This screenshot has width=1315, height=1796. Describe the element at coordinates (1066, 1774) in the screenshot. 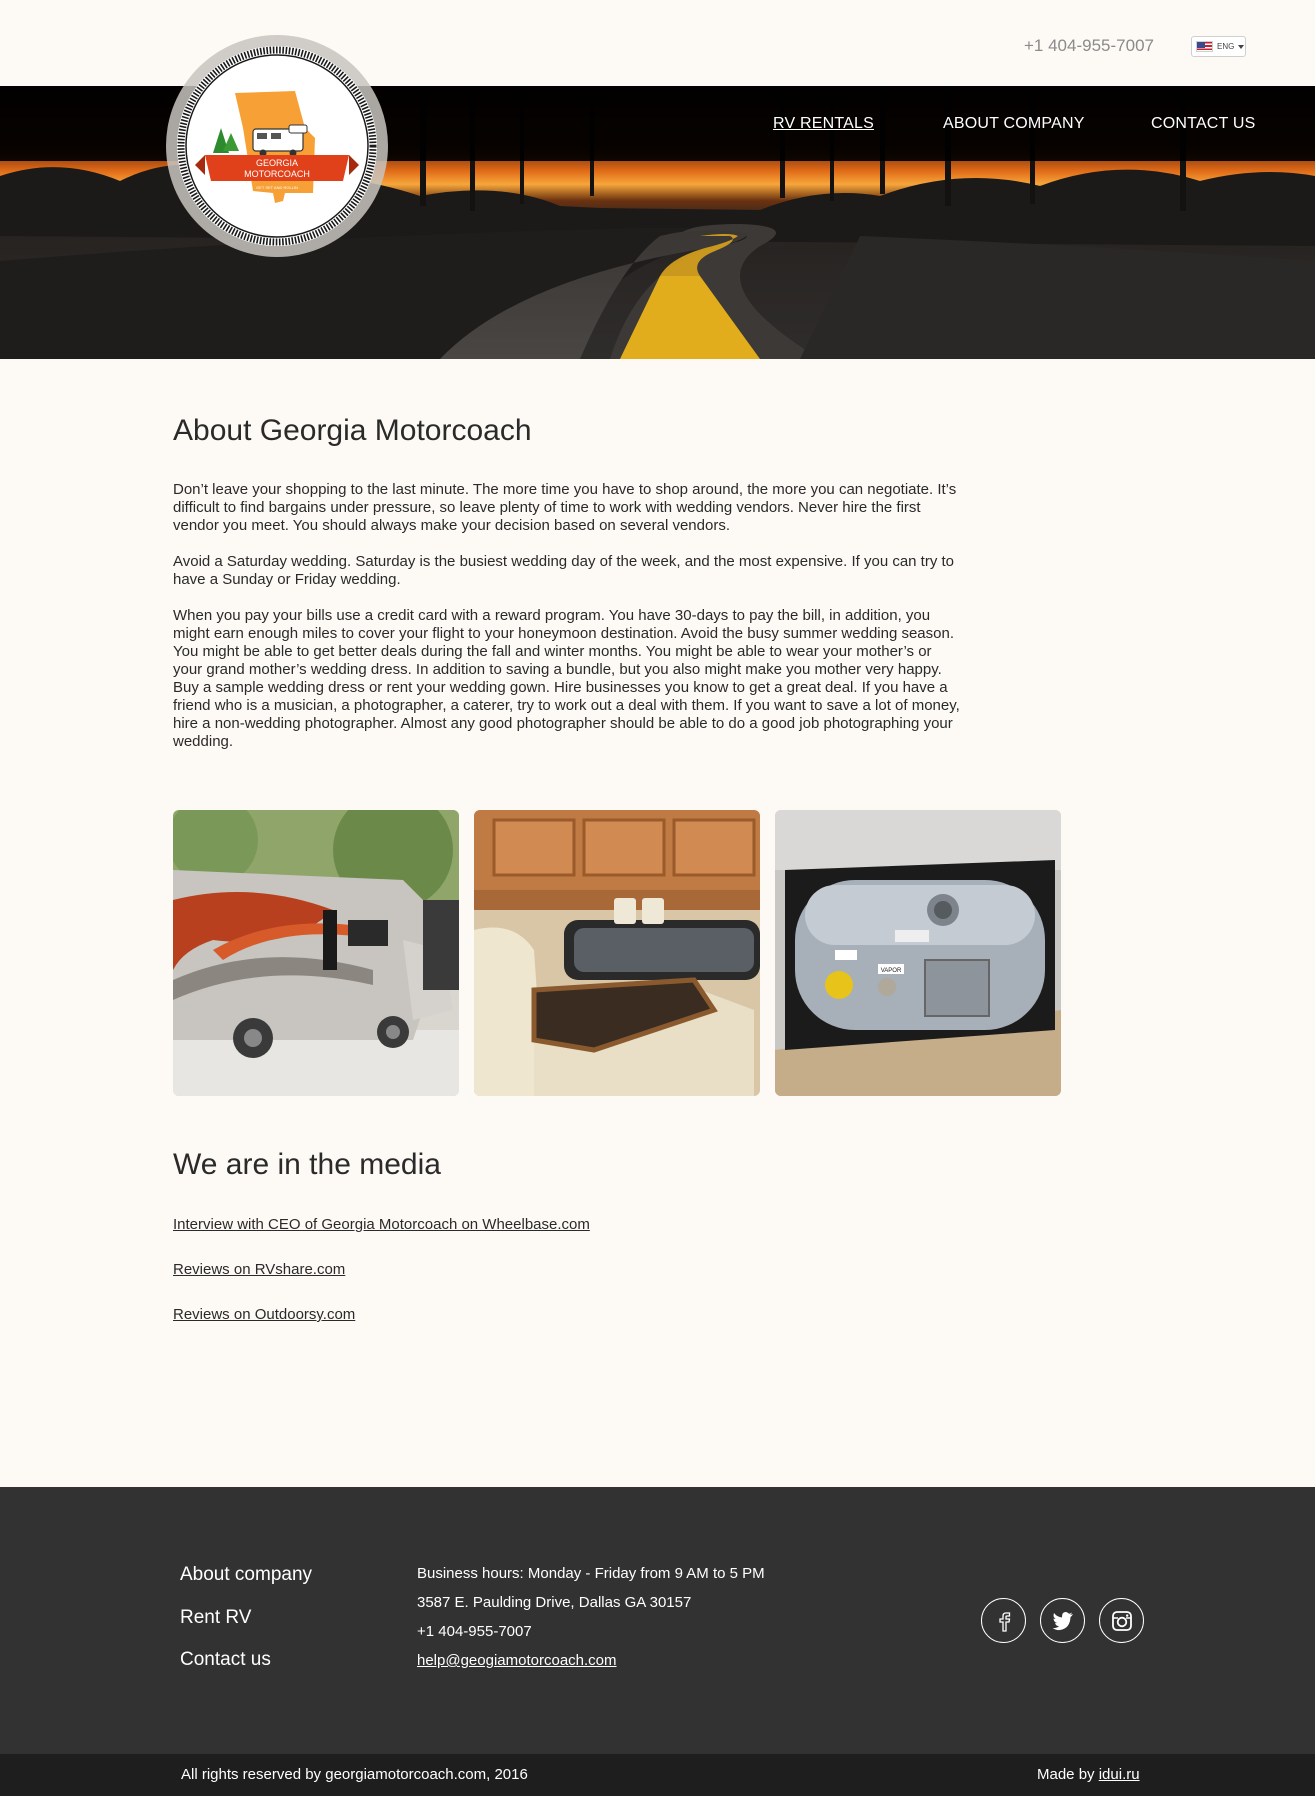

I see `made-by-prefix: Made by` at that location.